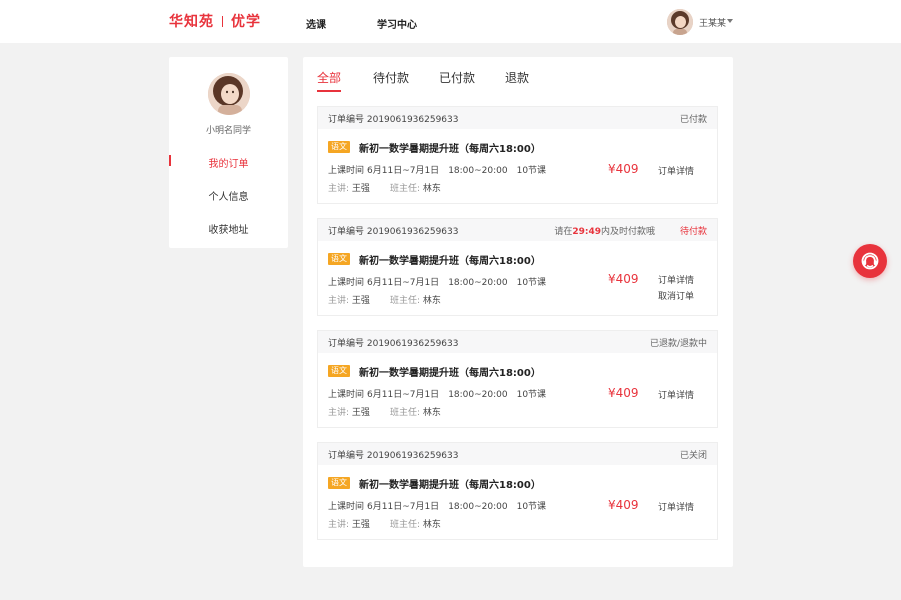  I want to click on customer-service-icon, so click(870, 261).